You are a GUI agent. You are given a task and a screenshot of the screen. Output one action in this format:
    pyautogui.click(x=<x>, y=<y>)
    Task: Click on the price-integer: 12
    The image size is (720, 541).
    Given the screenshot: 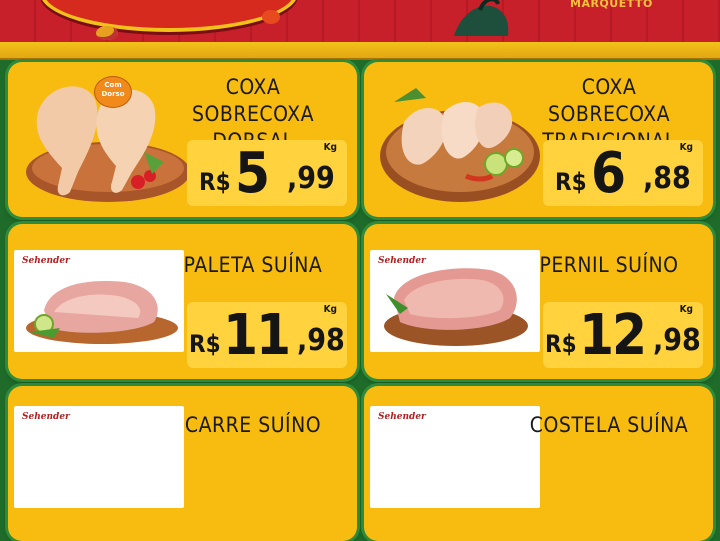 What is the action you would take?
    pyautogui.click(x=613, y=335)
    